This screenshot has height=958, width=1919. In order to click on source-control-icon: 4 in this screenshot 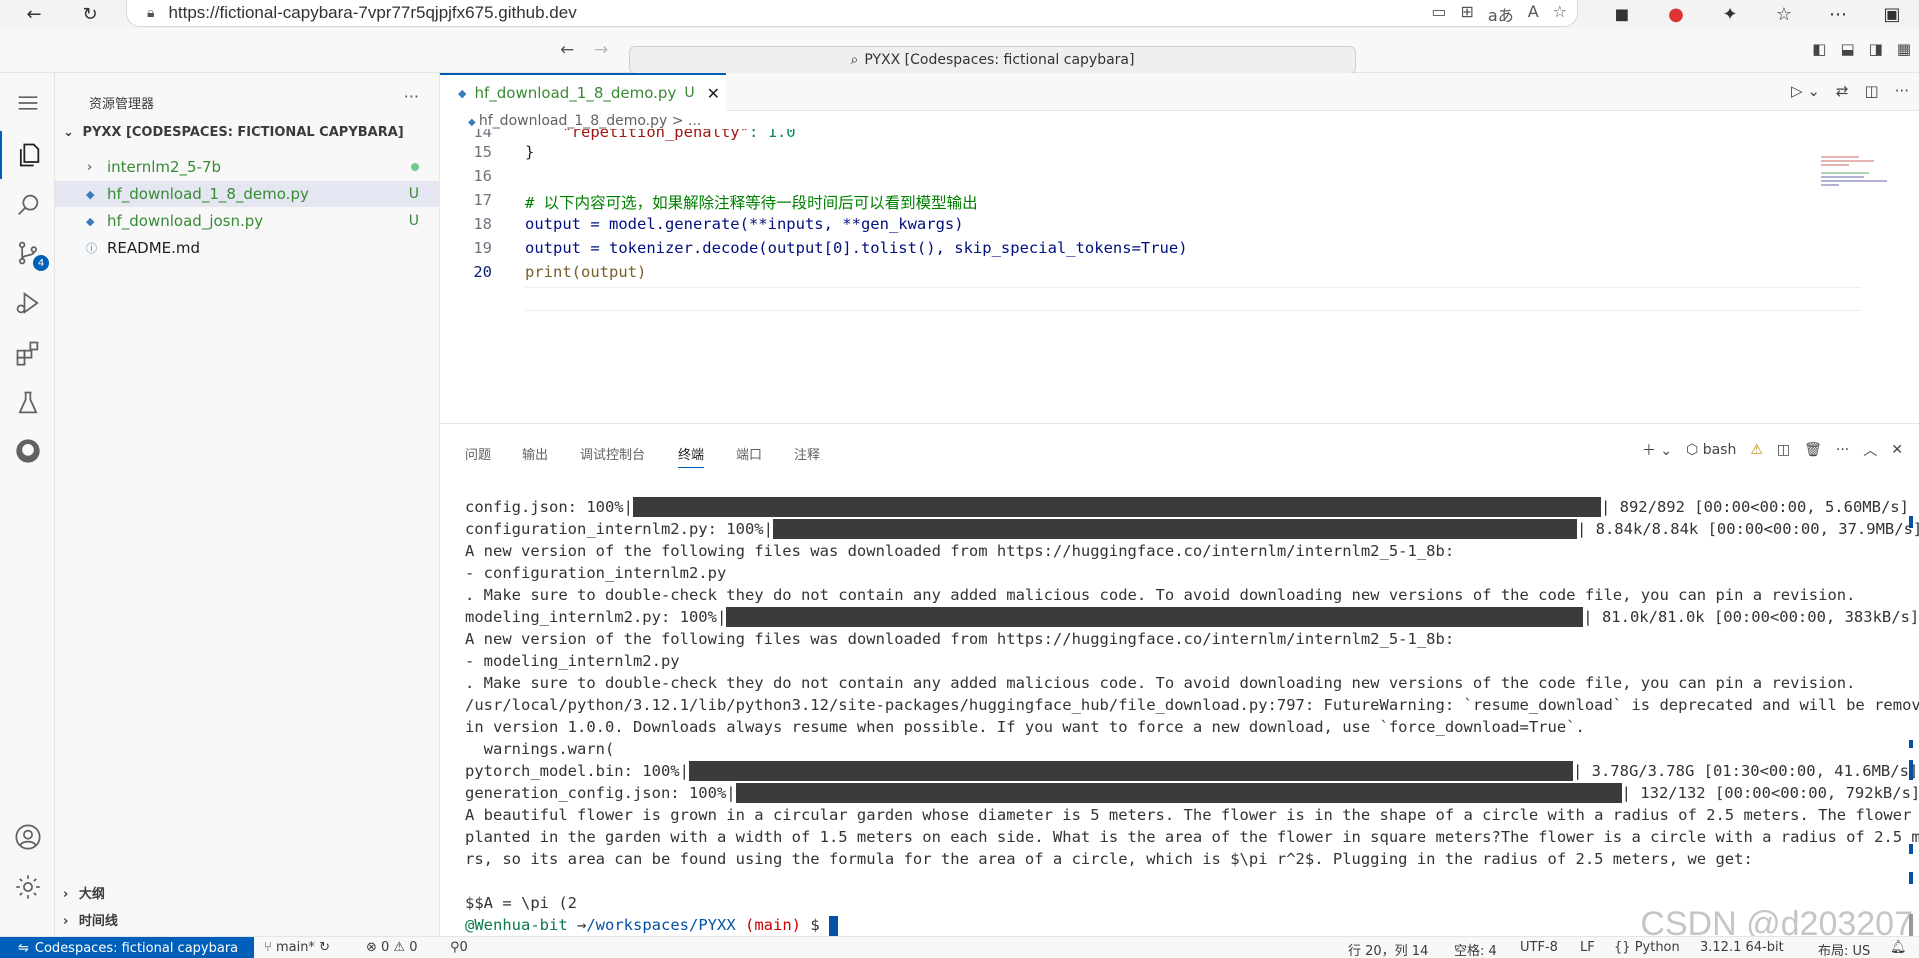, I will do `click(27, 253)`.